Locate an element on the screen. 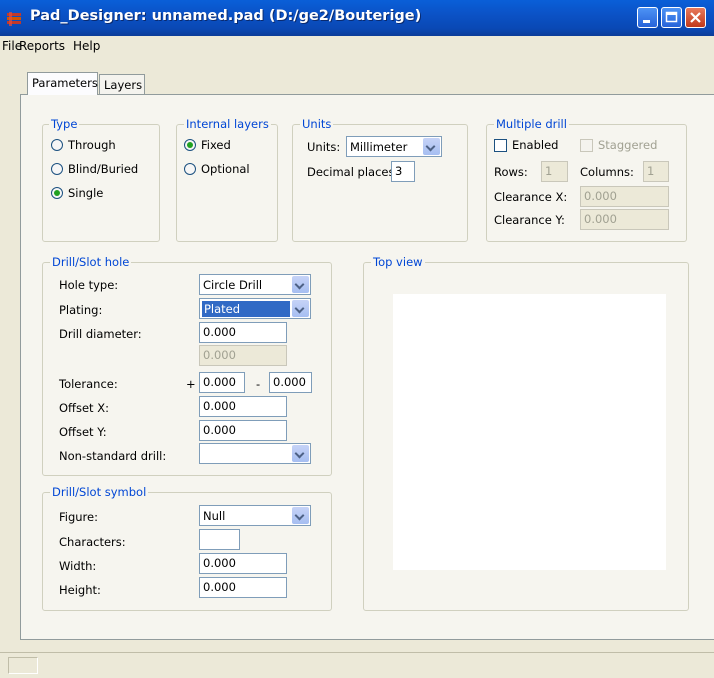 The image size is (714, 678). clearance-y-input: 0.000 is located at coordinates (624, 219).